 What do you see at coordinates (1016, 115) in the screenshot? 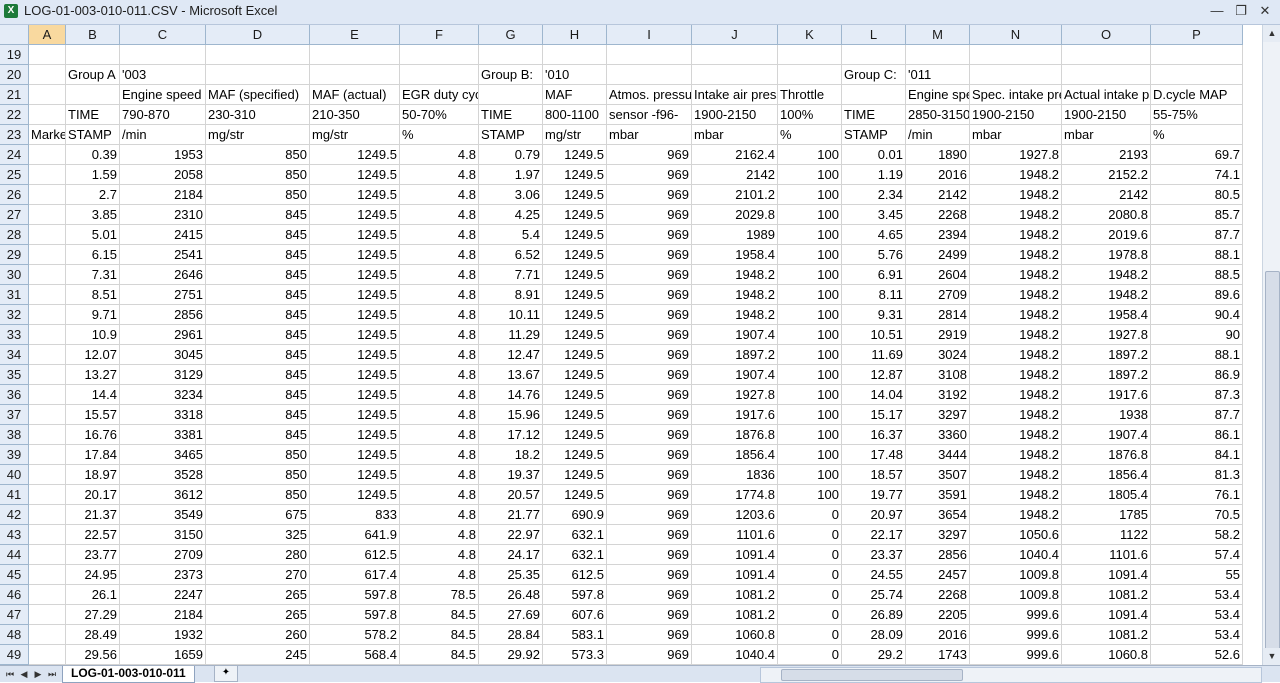
I see `cell-n22: 1900-2150` at bounding box center [1016, 115].